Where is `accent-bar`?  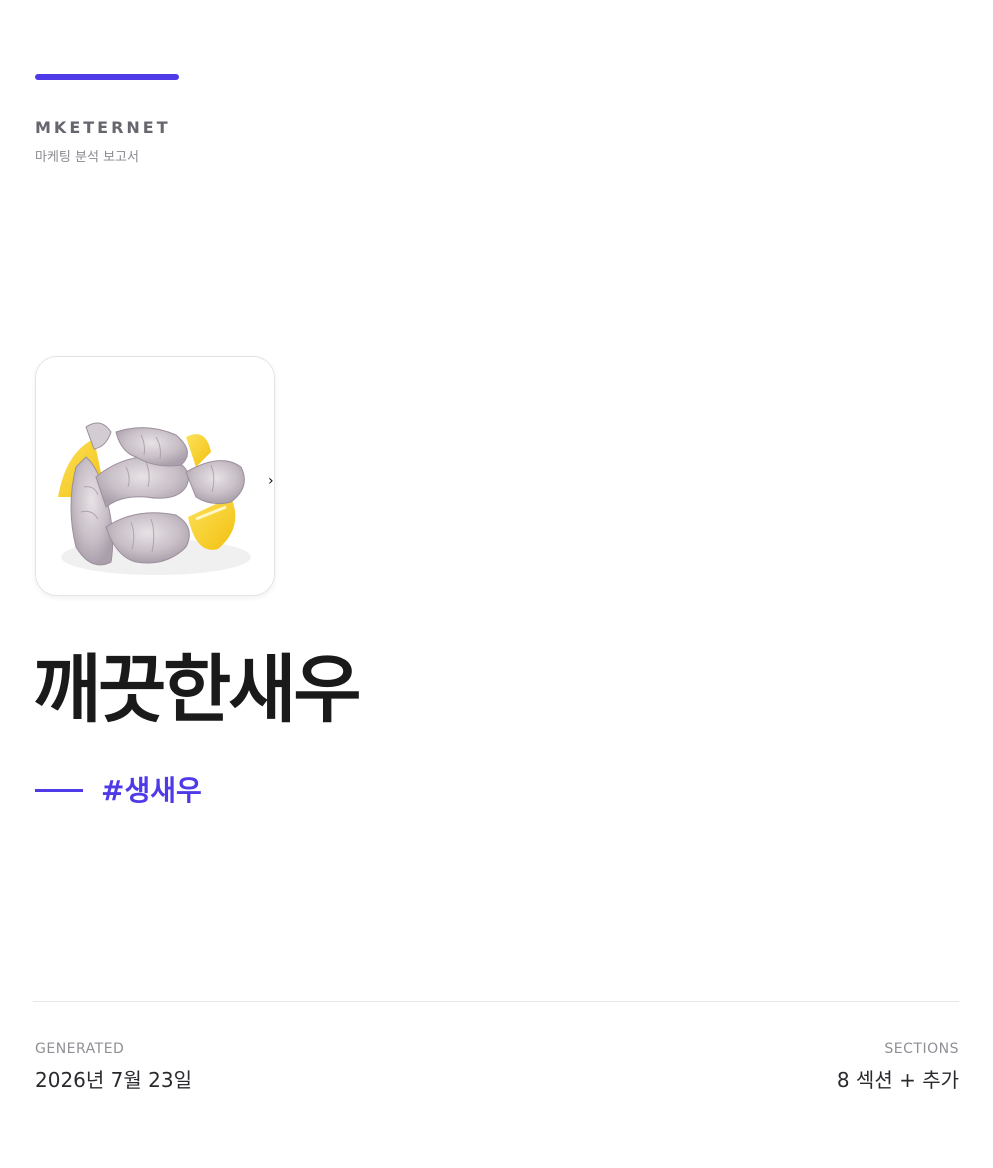 accent-bar is located at coordinates (107, 77).